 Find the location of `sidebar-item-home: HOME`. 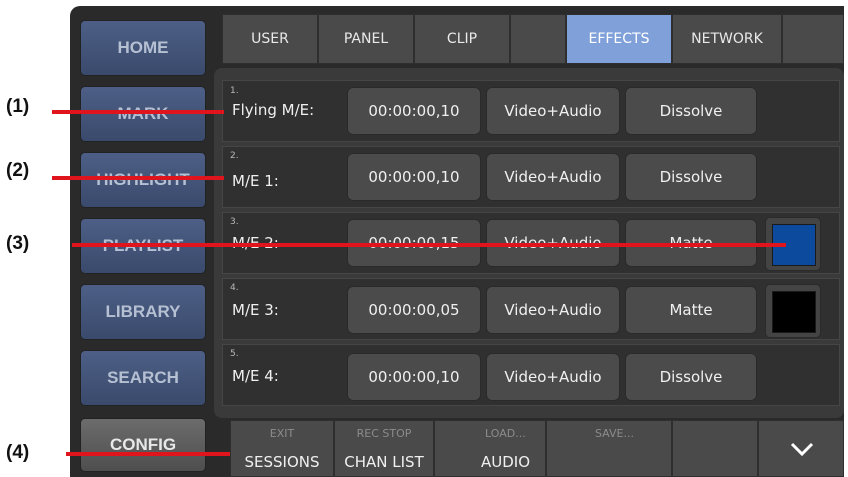

sidebar-item-home: HOME is located at coordinates (143, 48).